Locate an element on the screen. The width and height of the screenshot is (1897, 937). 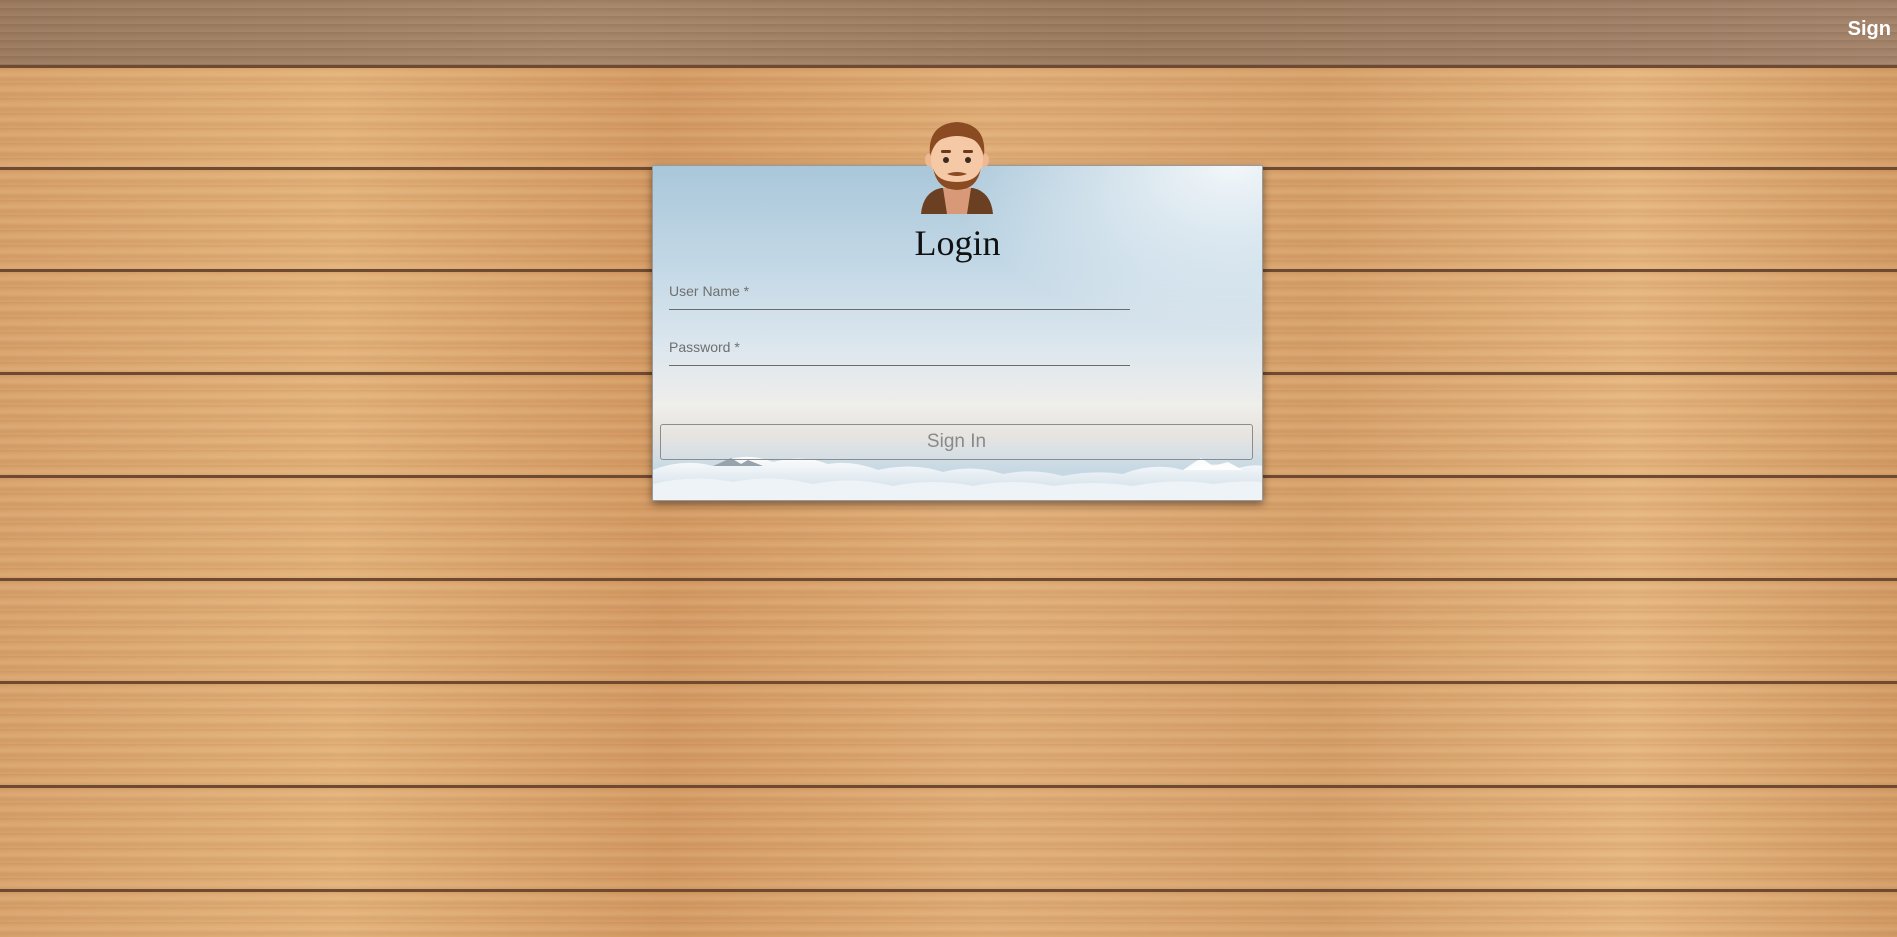
password-input is located at coordinates (901, 351).